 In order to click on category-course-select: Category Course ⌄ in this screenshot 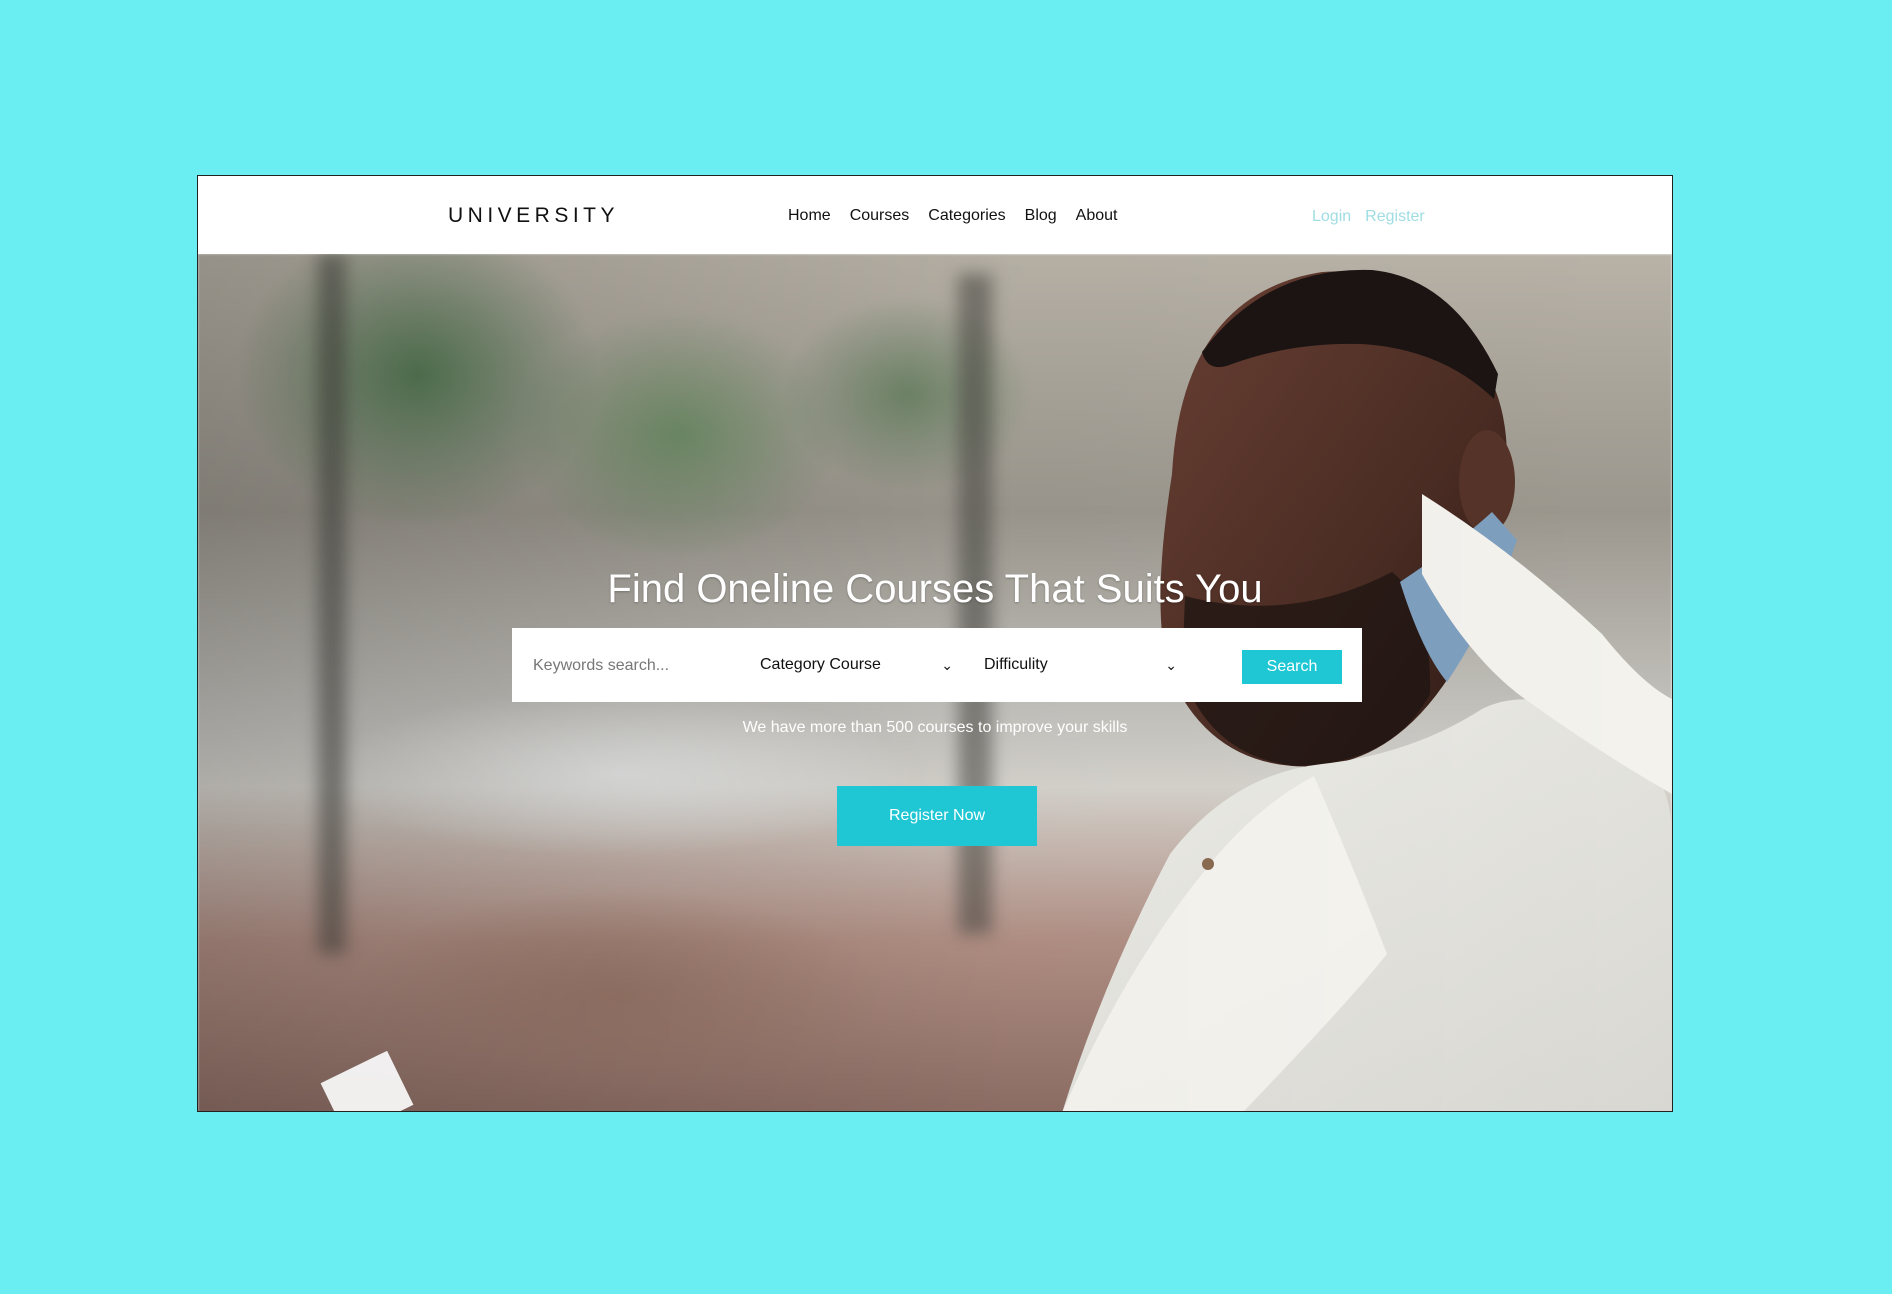, I will do `click(856, 665)`.